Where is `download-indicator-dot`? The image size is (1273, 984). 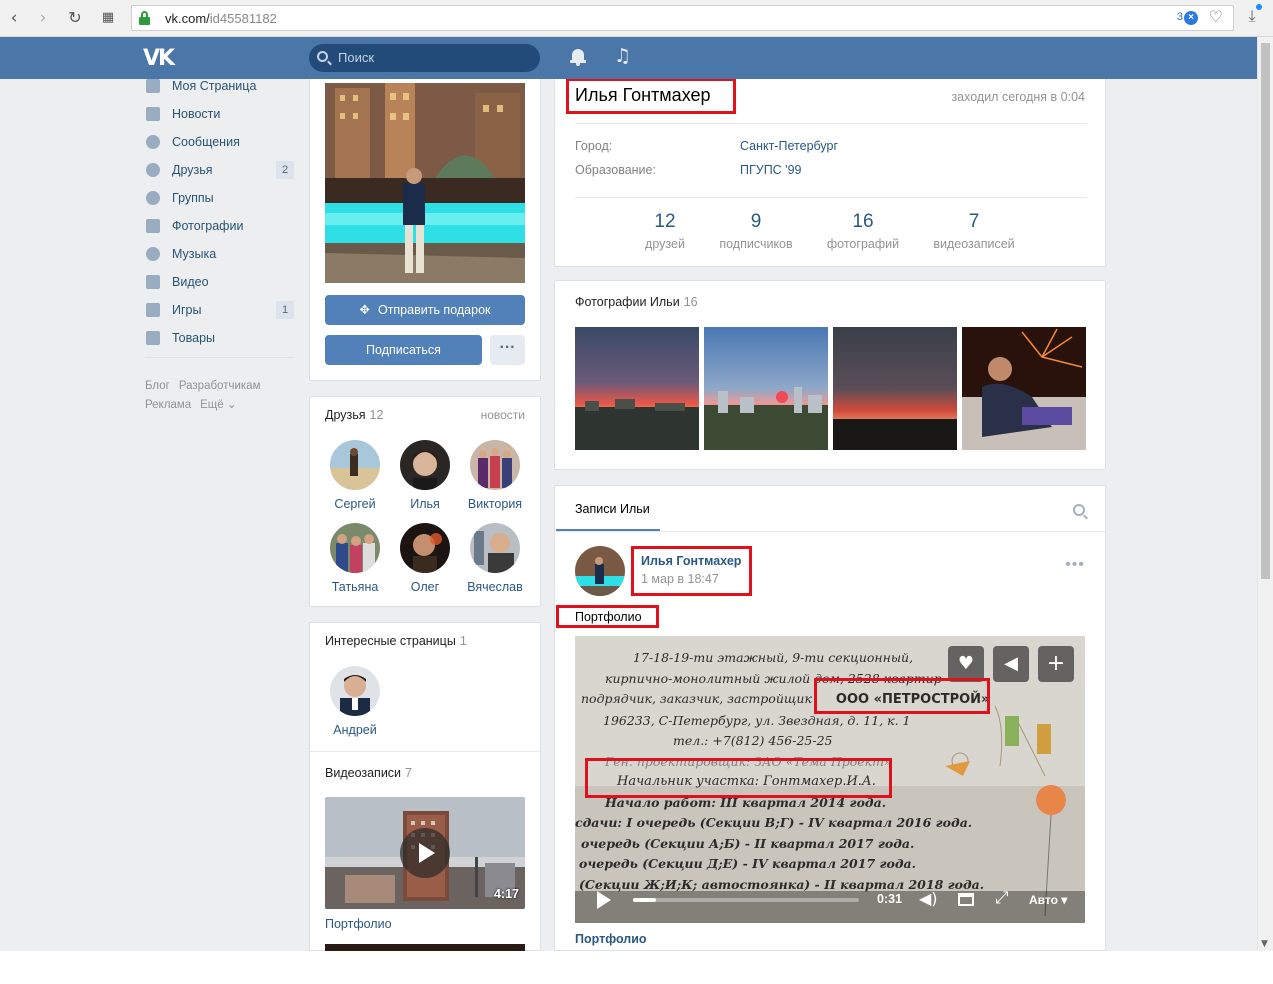
download-indicator-dot is located at coordinates (1259, 7).